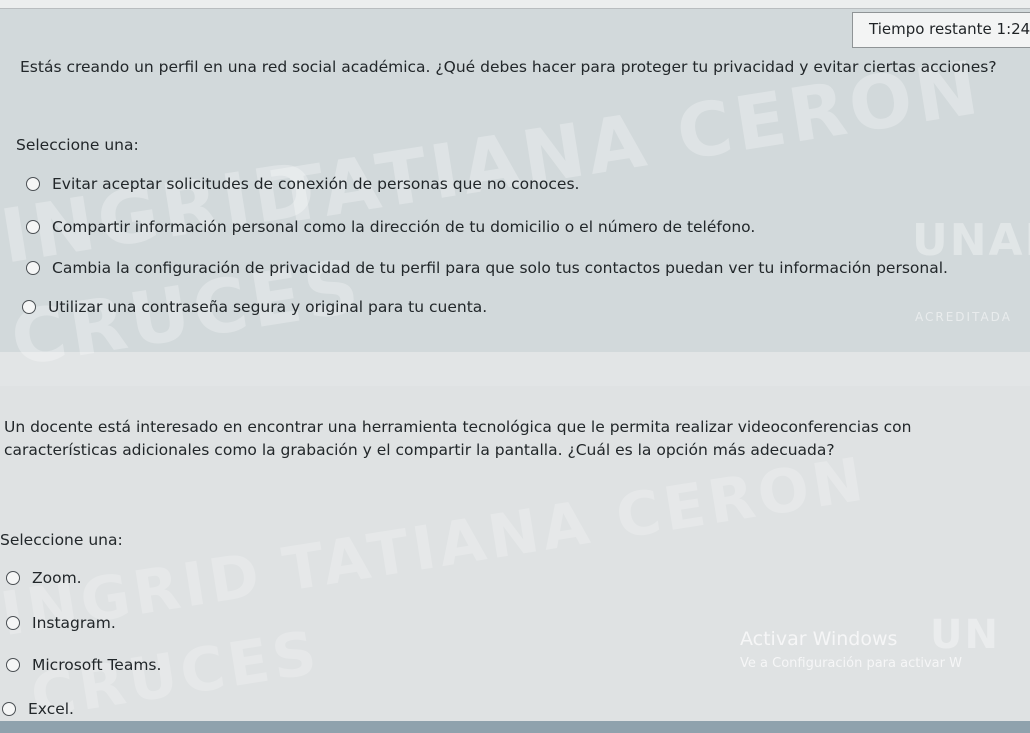  I want to click on question-separator, so click(515, 369).